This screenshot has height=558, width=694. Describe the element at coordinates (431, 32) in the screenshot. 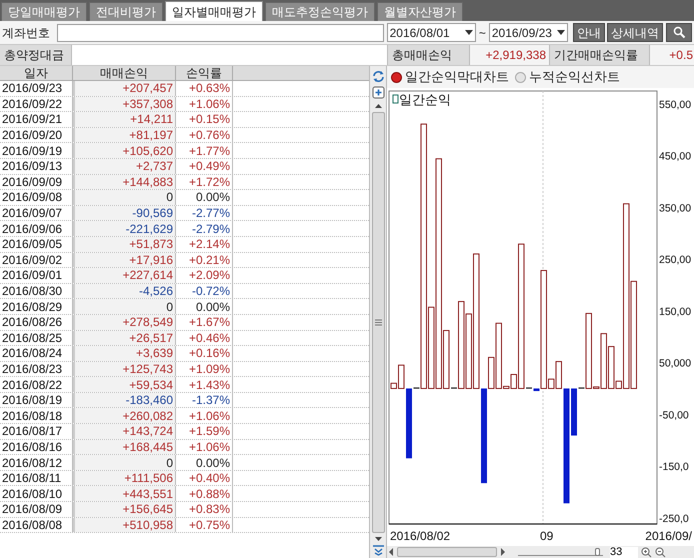

I see `date-from-field: 2016/08/01` at that location.